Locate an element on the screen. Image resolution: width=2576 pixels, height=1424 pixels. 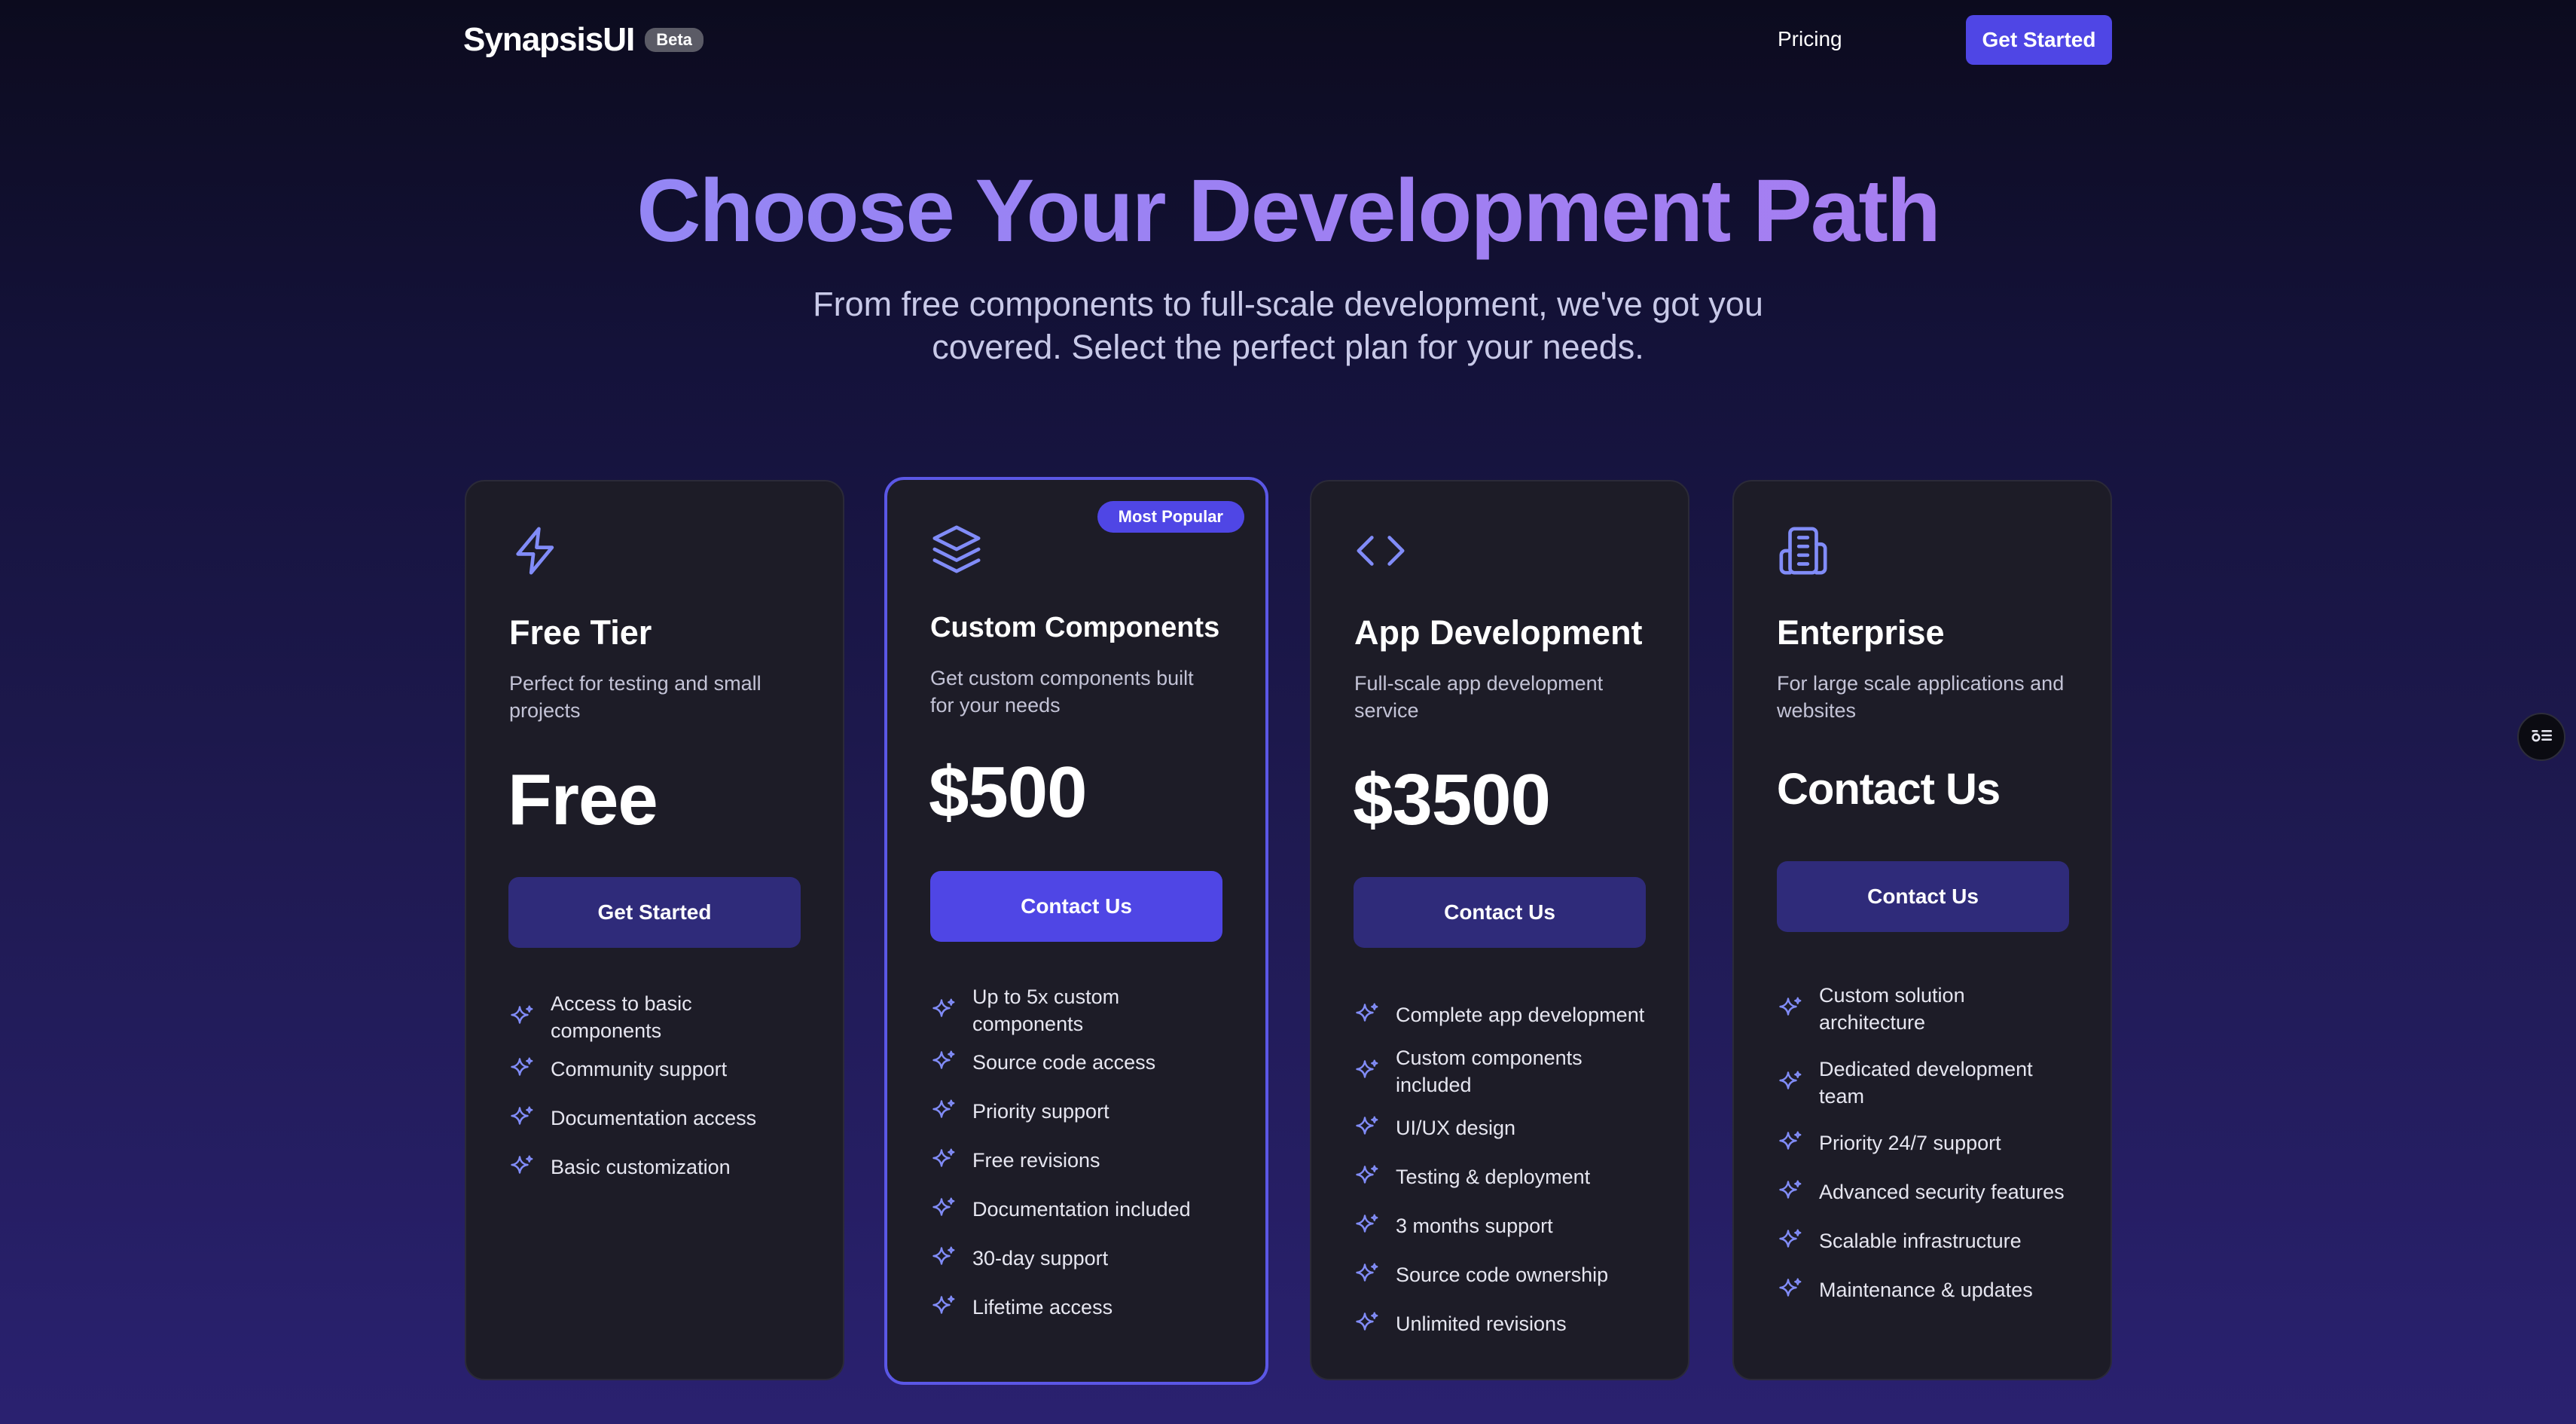
feature-item: Access to basic components is located at coordinates (667, 1017).